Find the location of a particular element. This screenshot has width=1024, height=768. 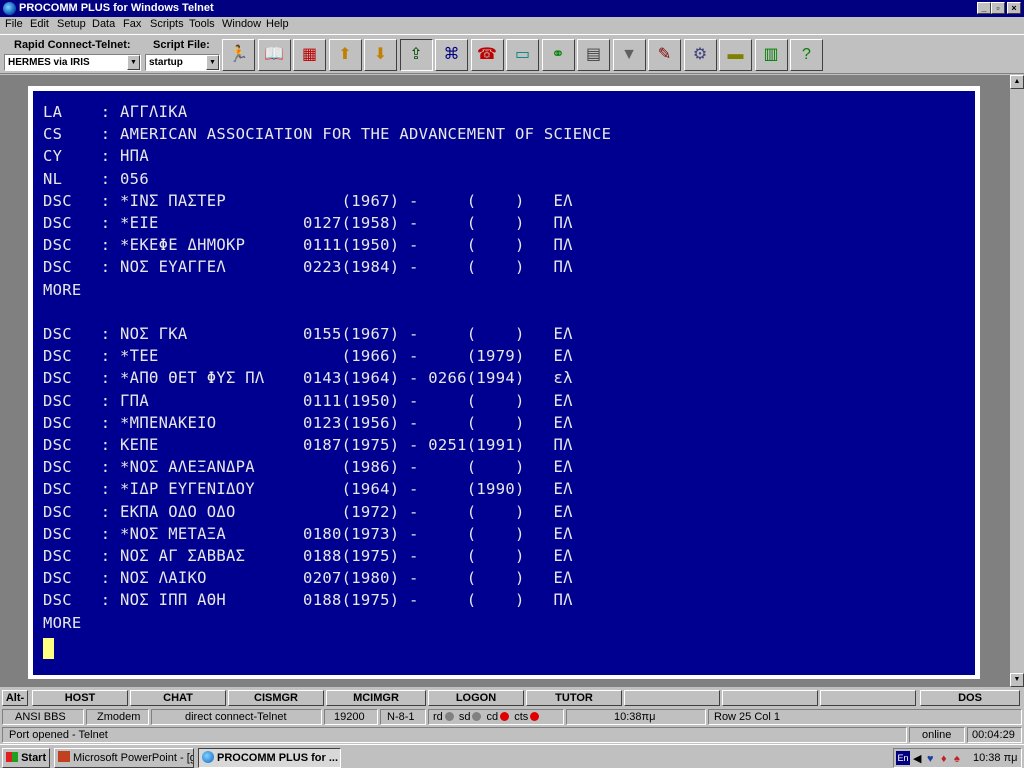

function-key-button: LOGON is located at coordinates (476, 698).